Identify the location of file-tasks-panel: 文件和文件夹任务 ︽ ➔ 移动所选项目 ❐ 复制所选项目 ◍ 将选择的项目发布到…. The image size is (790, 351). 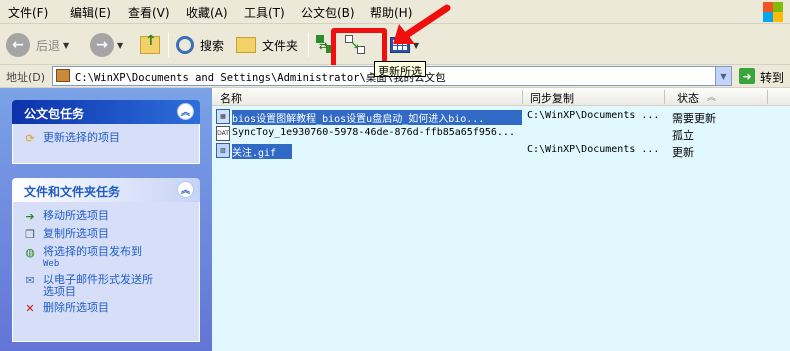
(106, 260).